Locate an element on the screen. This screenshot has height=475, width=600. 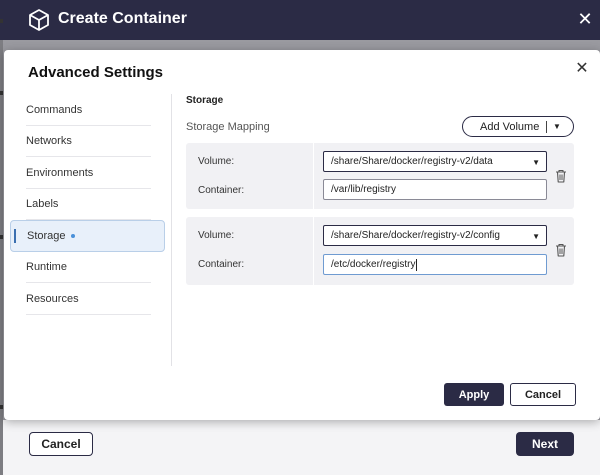
sidebar-item-labels: Labels is located at coordinates (87, 205).